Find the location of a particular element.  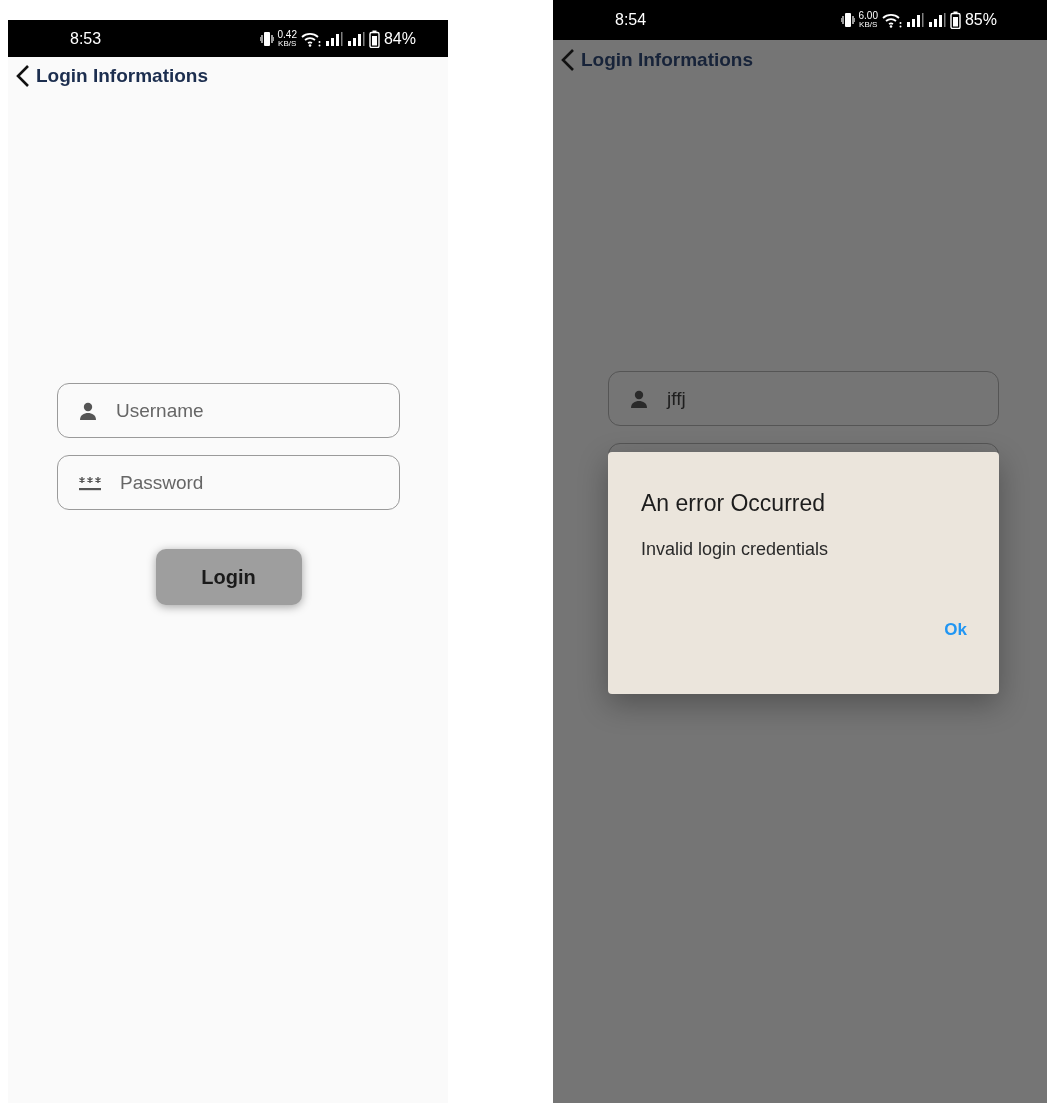

battery-level: 84% is located at coordinates (399, 38).